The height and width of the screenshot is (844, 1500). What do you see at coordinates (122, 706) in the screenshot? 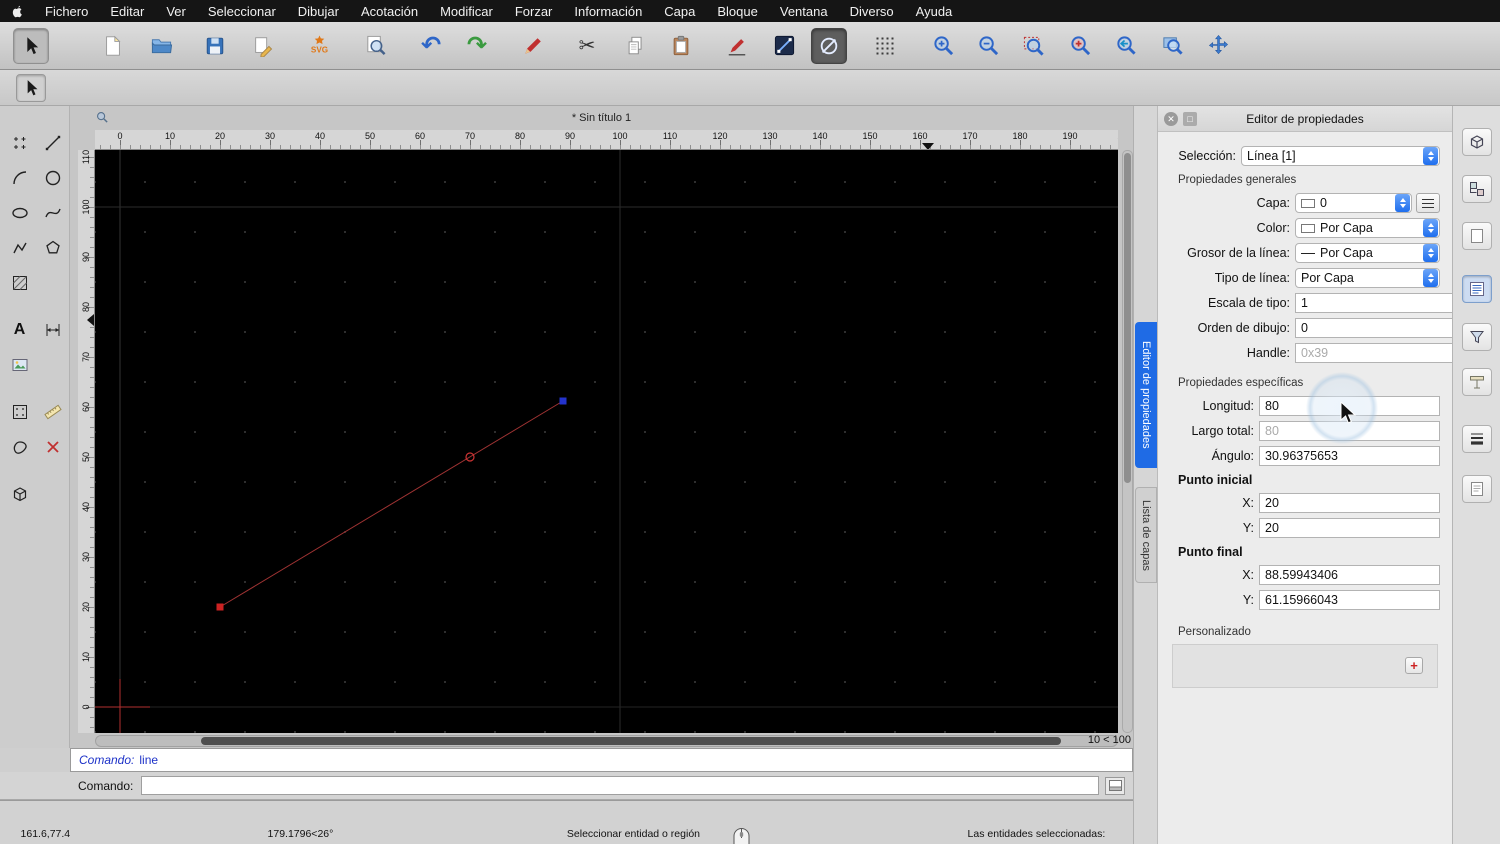
I see `origin-crosshair` at bounding box center [122, 706].